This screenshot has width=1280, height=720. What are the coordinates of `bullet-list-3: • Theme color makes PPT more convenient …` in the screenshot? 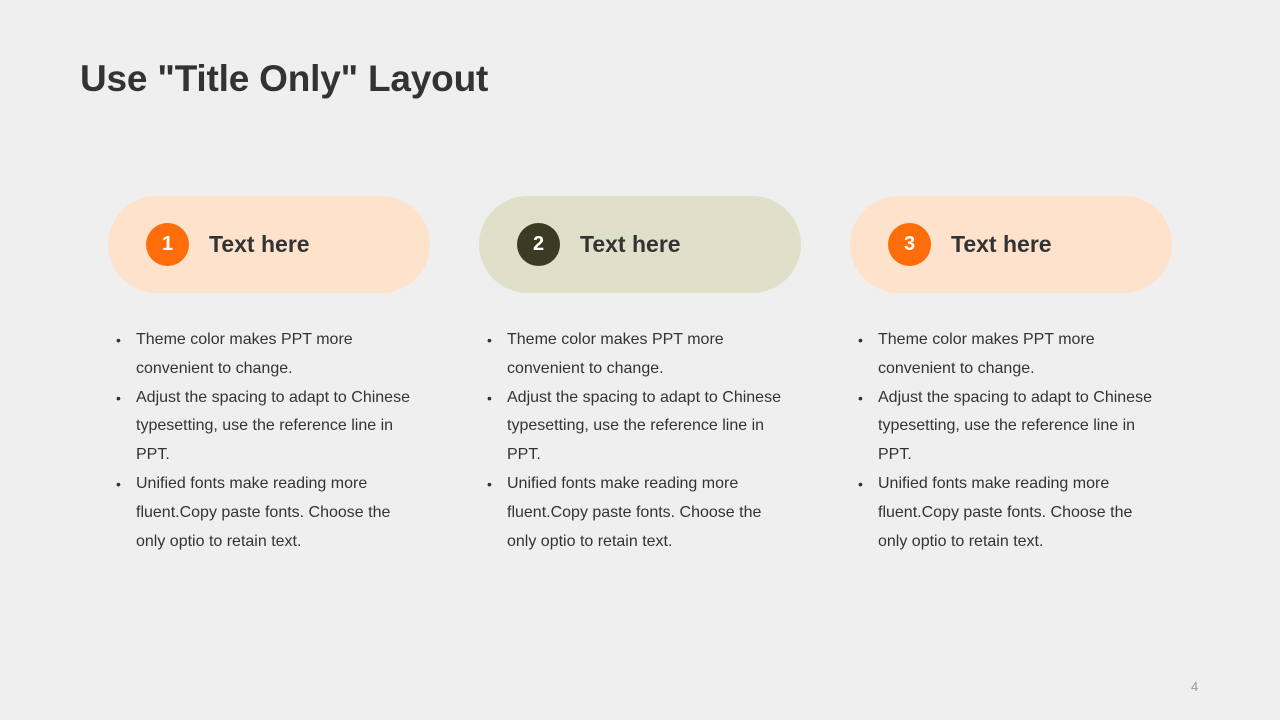 It's located at (1008, 441).